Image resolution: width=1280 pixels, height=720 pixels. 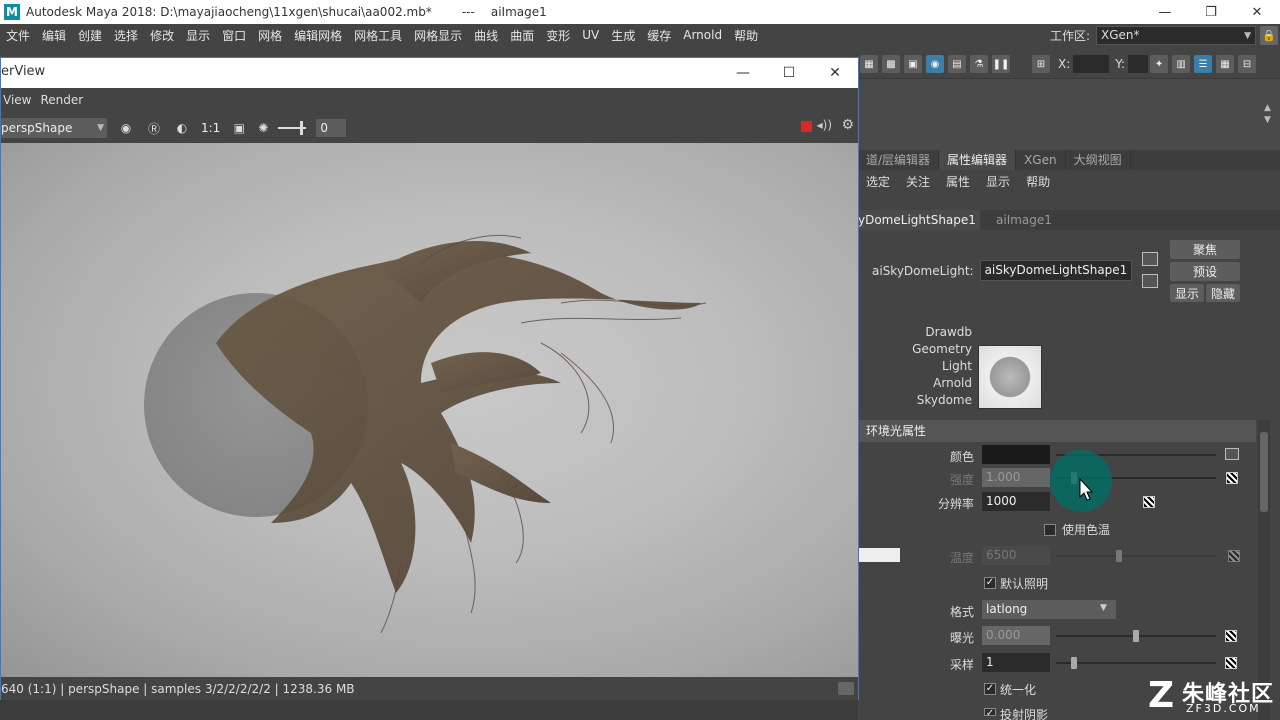 I want to click on close-button: ✕, so click(x=1257, y=12).